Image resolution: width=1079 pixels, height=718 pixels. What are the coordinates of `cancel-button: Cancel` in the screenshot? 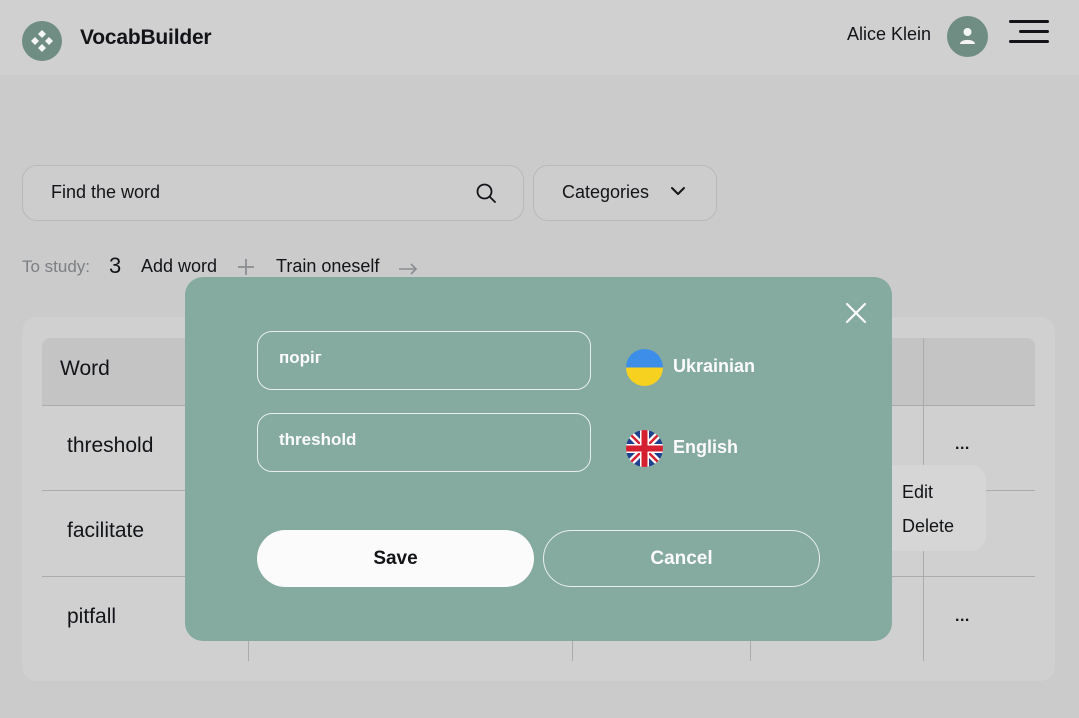 It's located at (681, 558).